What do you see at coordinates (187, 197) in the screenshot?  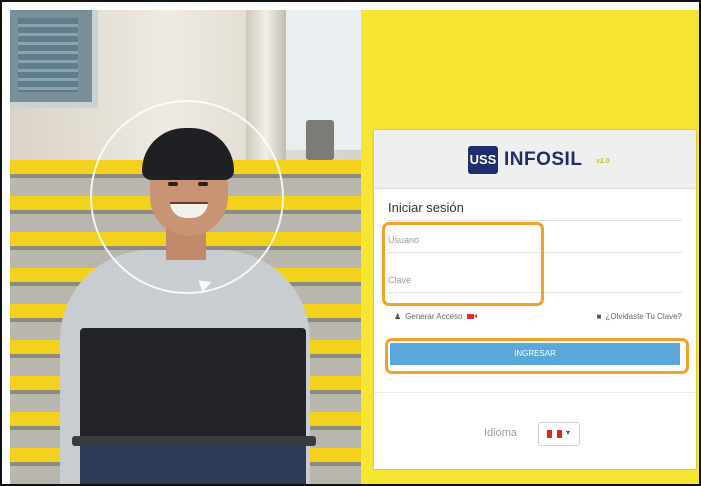 I see `circle-graphic` at bounding box center [187, 197].